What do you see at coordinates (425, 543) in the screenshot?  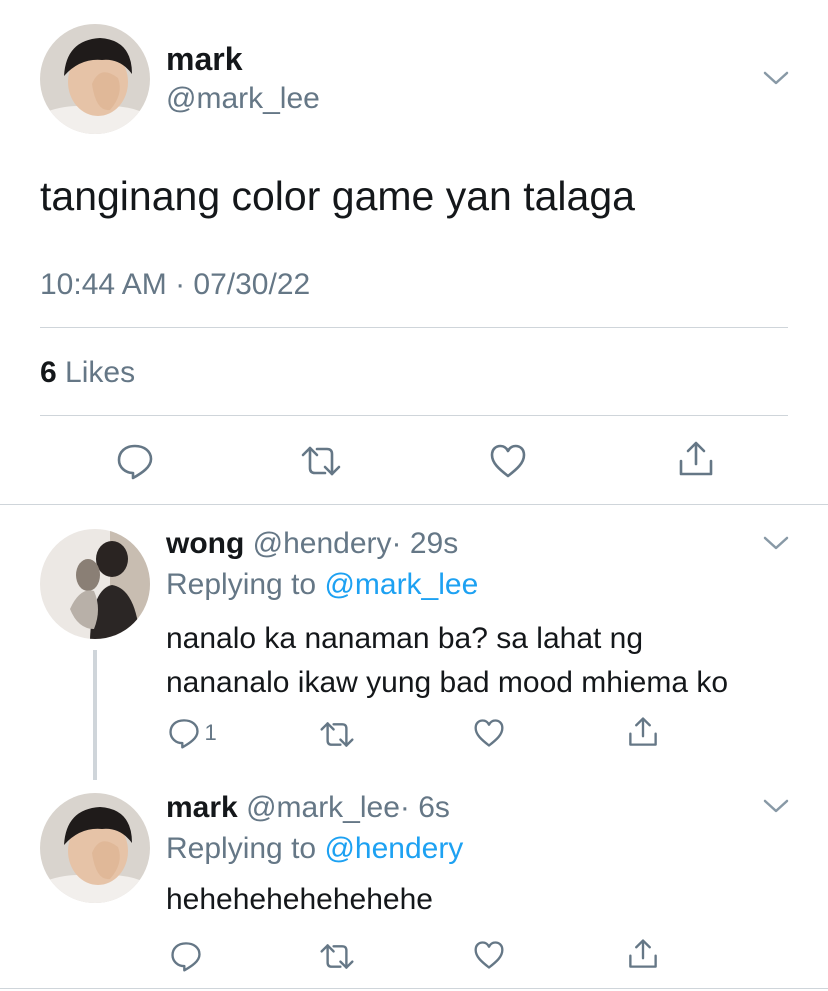 I see `time: · 29s` at bounding box center [425, 543].